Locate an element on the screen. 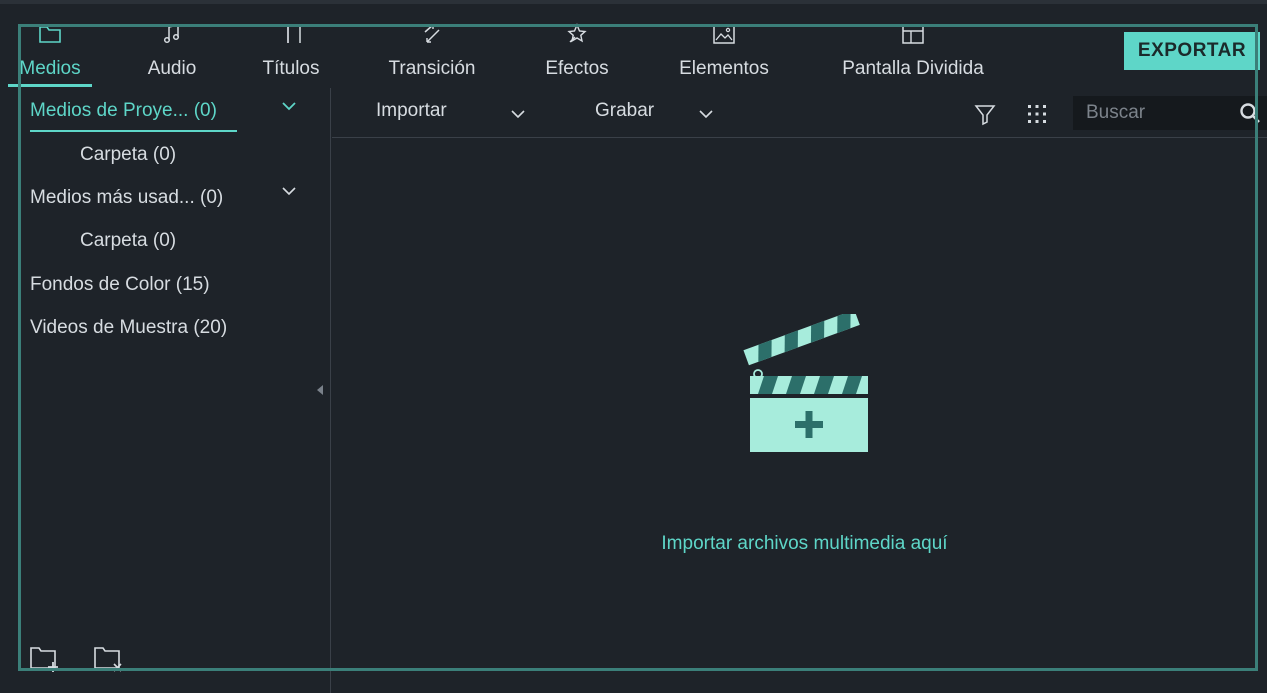 The height and width of the screenshot is (693, 1267). tab-pantalla-dividida: Pantalla Dividida is located at coordinates (913, 54).